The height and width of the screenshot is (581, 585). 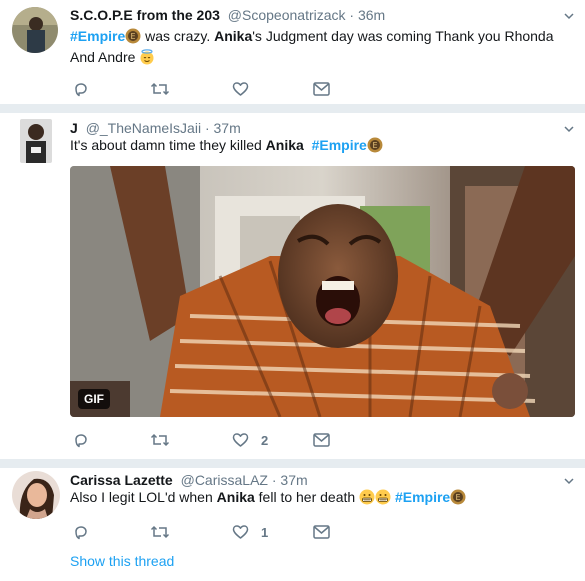 I want to click on user-handle: @Scopeonatrizack, so click(x=287, y=15).